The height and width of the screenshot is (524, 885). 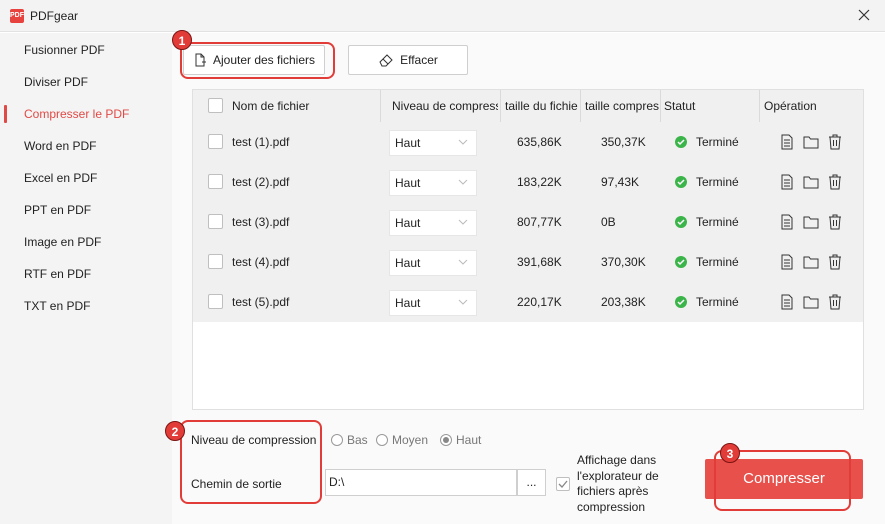 I want to click on sidebar-item-txt: TXT en PDF, so click(x=86, y=306).